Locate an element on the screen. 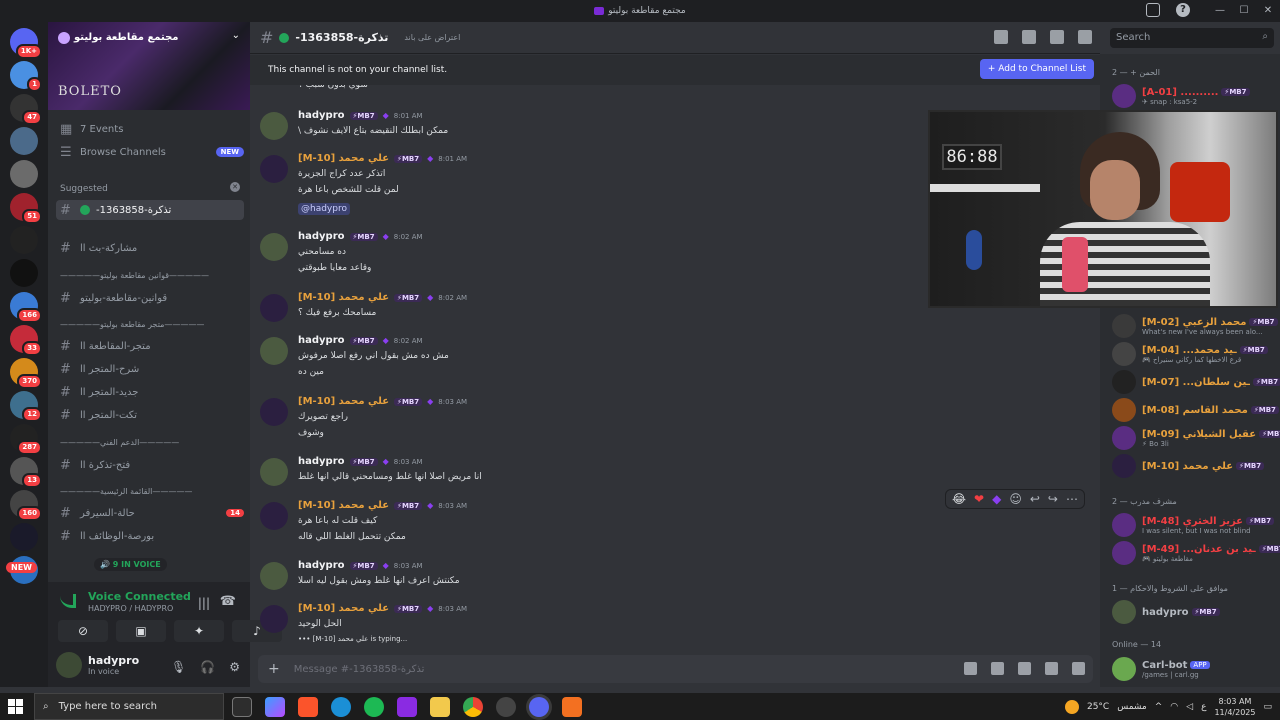 The width and height of the screenshot is (1280, 720). channel-item: # قوانين-مقاطعة-بوليتو is located at coordinates (150, 298).